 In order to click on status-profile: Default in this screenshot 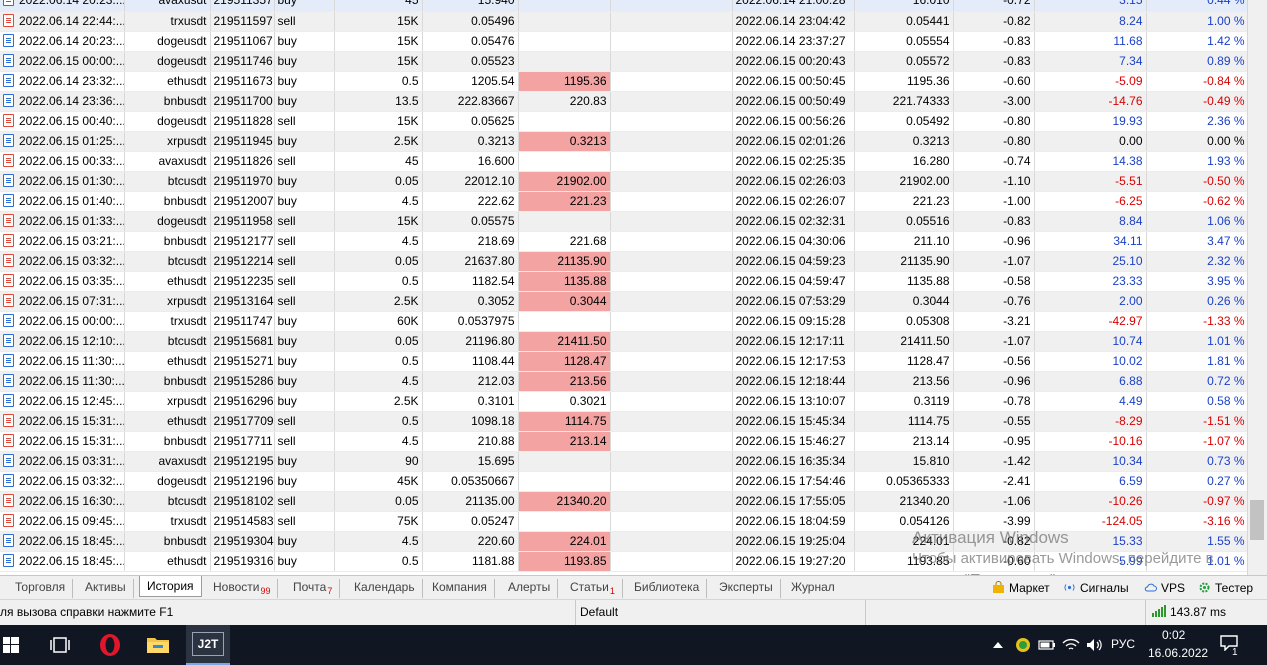, I will do `click(721, 613)`.